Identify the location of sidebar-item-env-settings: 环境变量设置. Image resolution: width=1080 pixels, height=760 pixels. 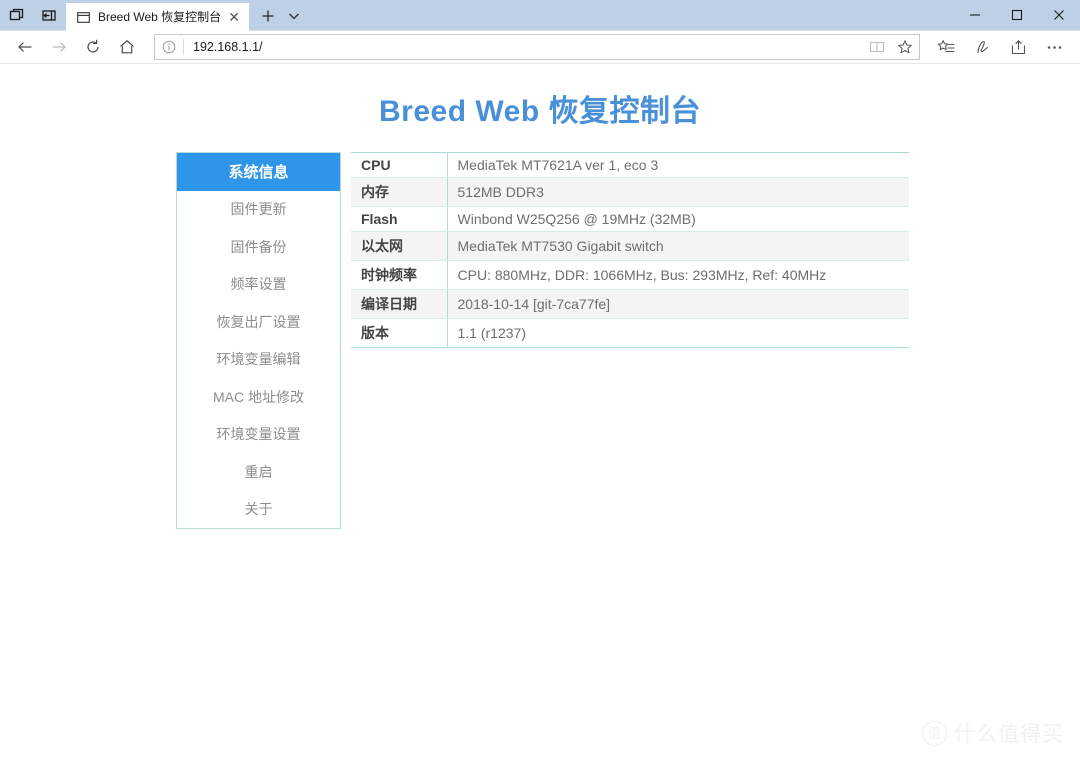
(258, 435).